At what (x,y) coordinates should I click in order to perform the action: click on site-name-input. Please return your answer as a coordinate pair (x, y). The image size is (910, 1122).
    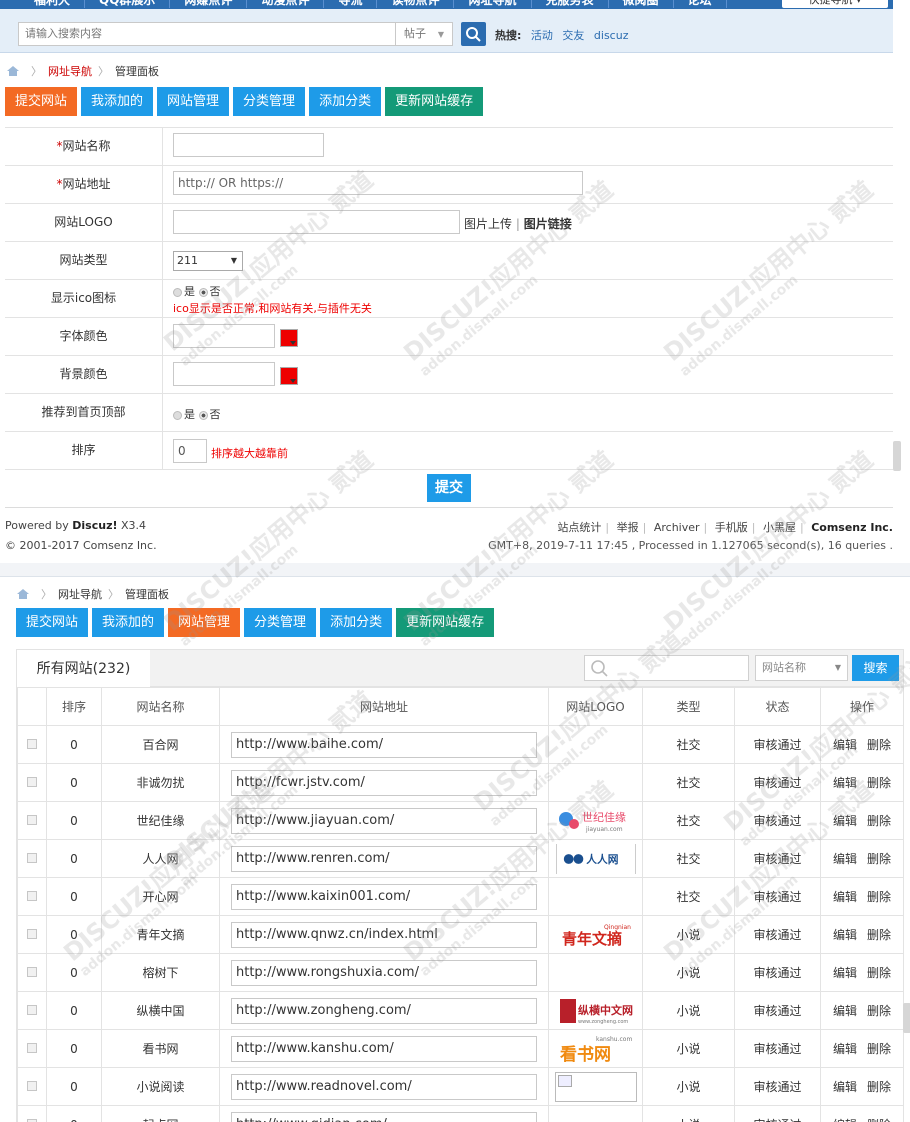
    Looking at the image, I should click on (248, 145).